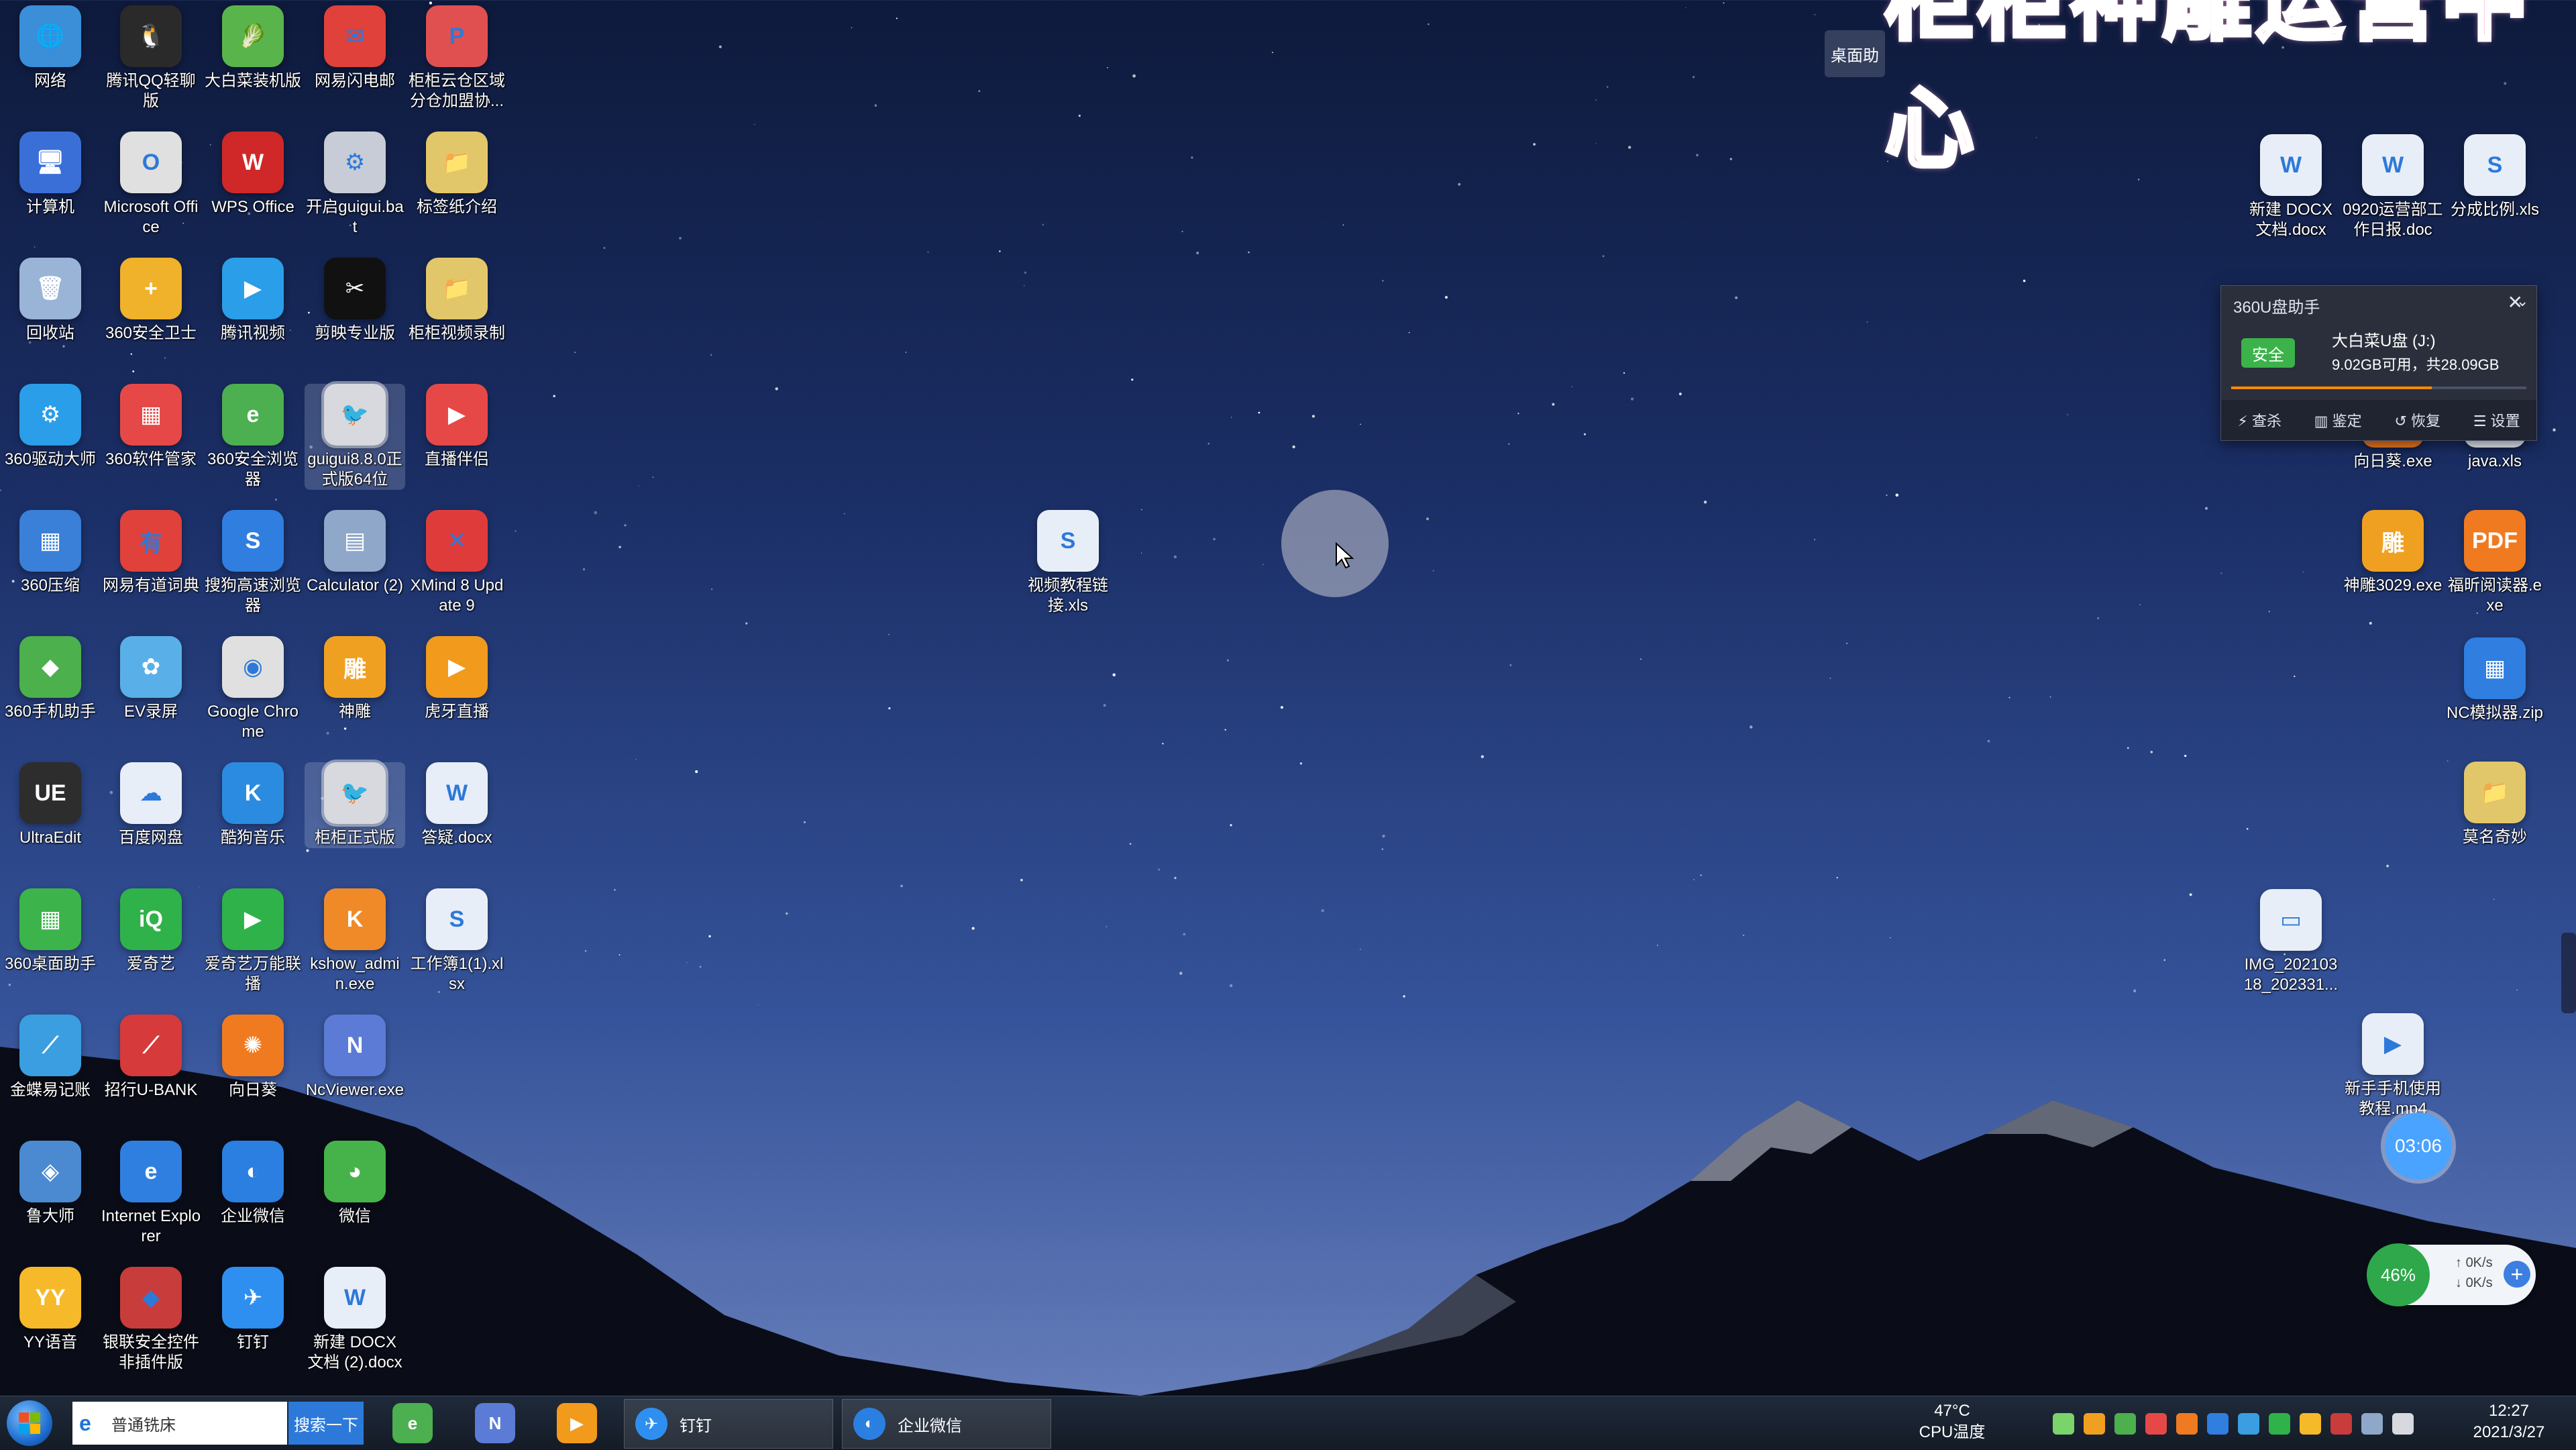 Image resolution: width=2576 pixels, height=1450 pixels. Describe the element at coordinates (2526, 301) in the screenshot. I see `chevron-down-icon: ⌄` at that location.